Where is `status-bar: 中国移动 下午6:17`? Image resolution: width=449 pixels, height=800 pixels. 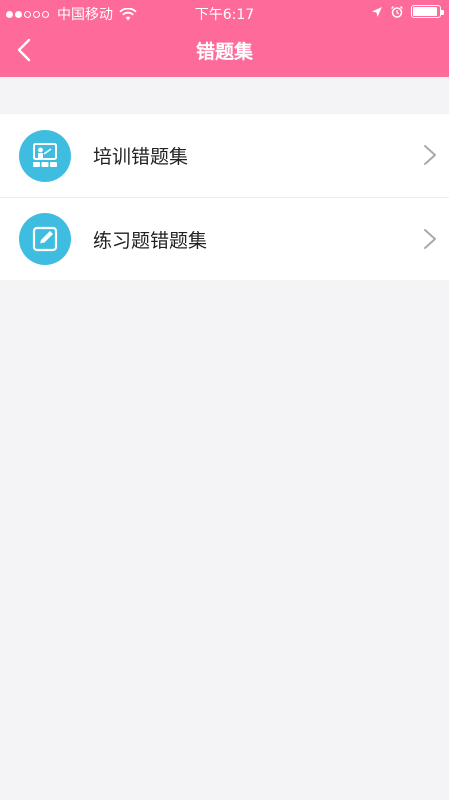 status-bar: 中国移动 下午6:17 is located at coordinates (224, 12).